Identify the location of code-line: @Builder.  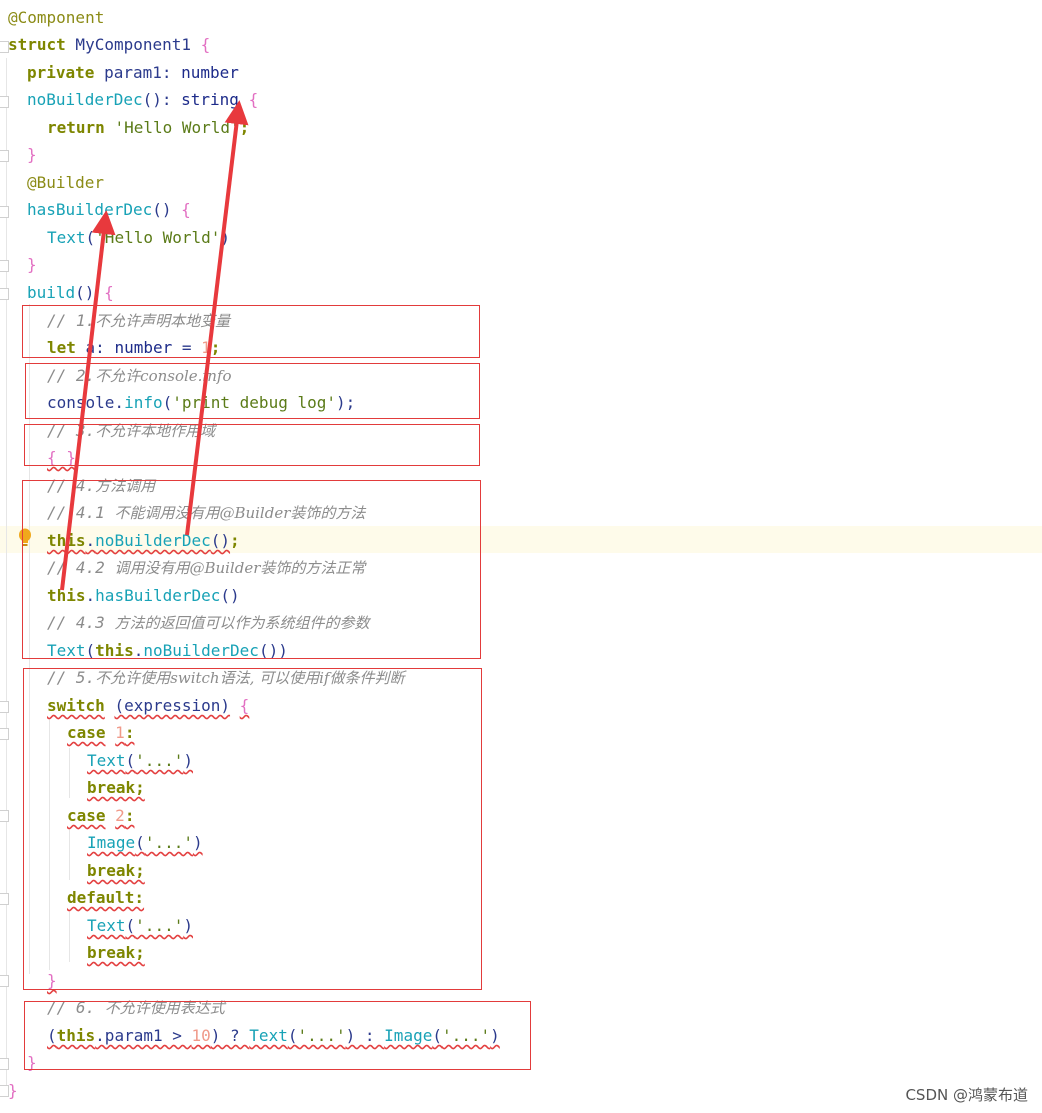
(65, 182).